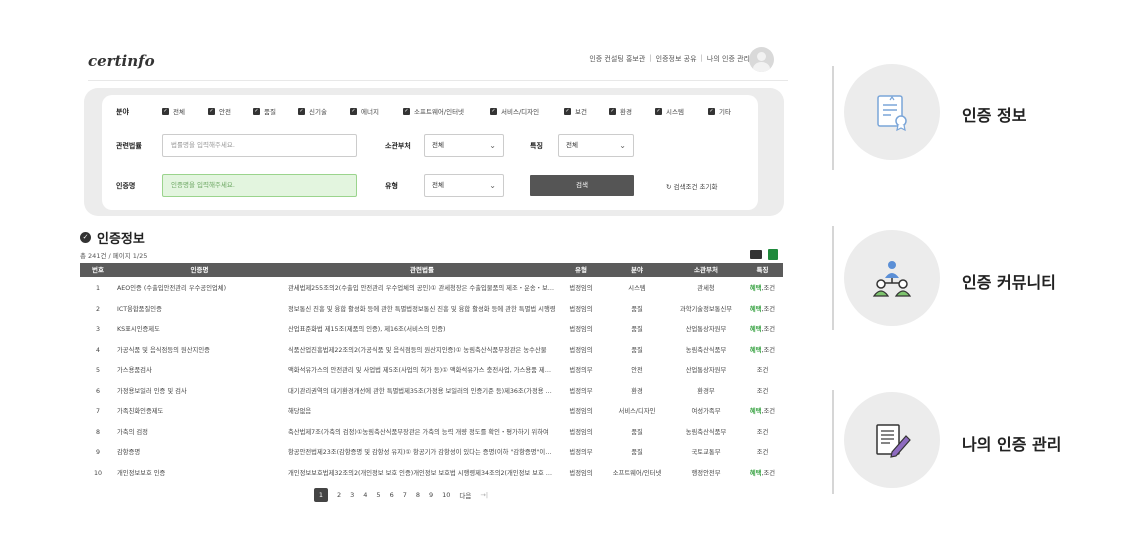 Image resolution: width=1140 pixels, height=558 pixels. I want to click on checkbox-field-all: ✓ 전체, so click(173, 111).